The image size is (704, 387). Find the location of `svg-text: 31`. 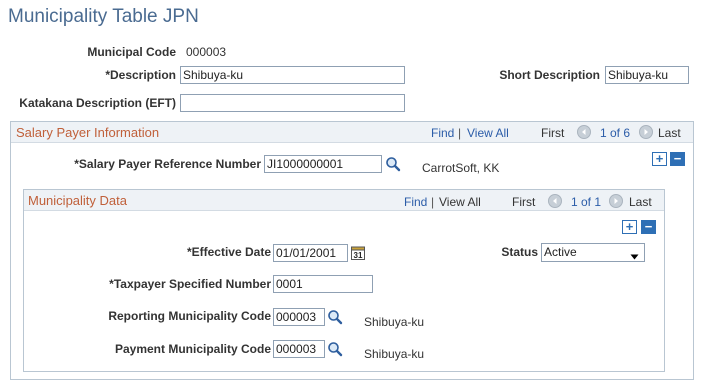

svg-text: 31 is located at coordinates (358, 255).